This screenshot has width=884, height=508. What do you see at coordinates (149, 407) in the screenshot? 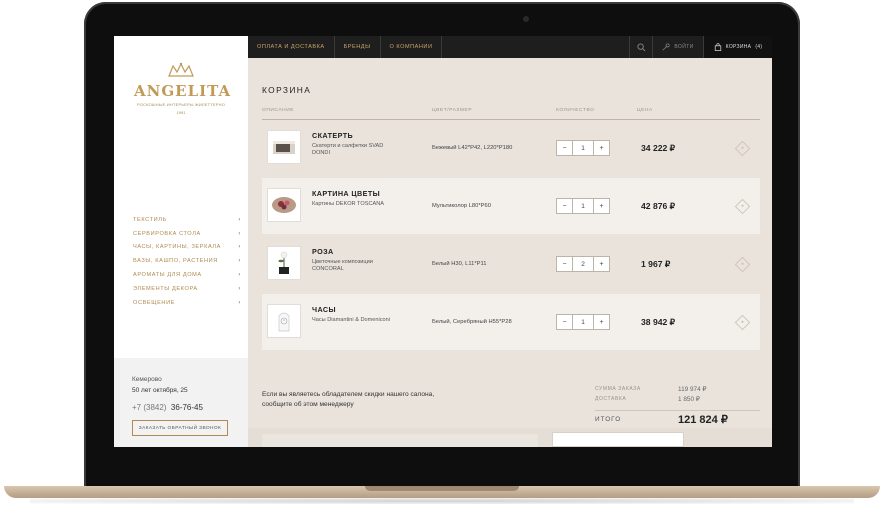
I see `phone-code: +7 (3842)` at bounding box center [149, 407].